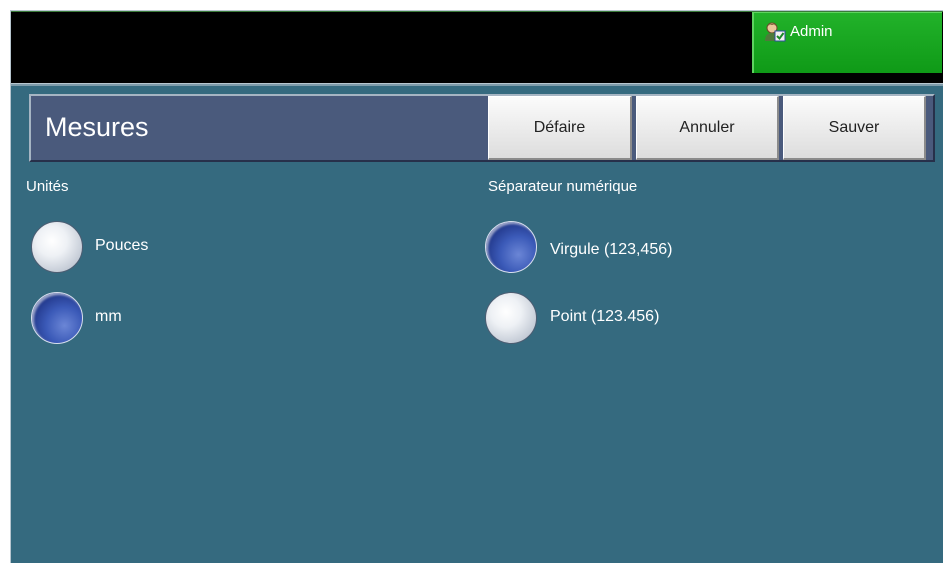 This screenshot has width=943, height=563. Describe the element at coordinates (847, 42) in the screenshot. I see `admin-button: Admin` at that location.